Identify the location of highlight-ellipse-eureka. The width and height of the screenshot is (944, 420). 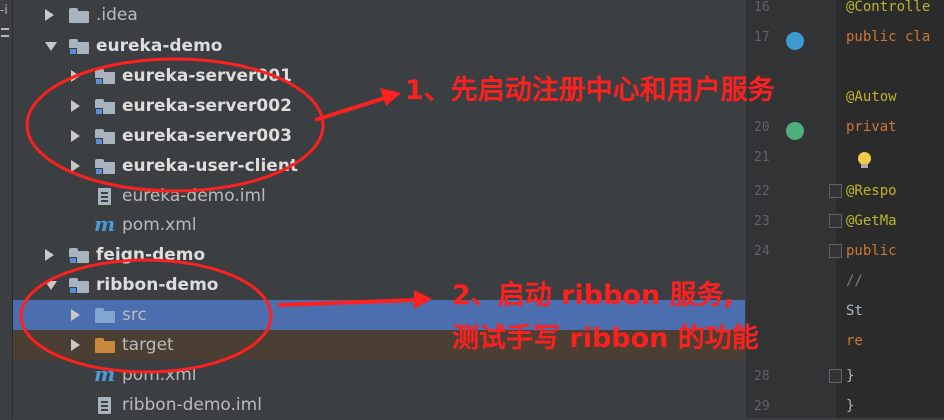
(175, 125).